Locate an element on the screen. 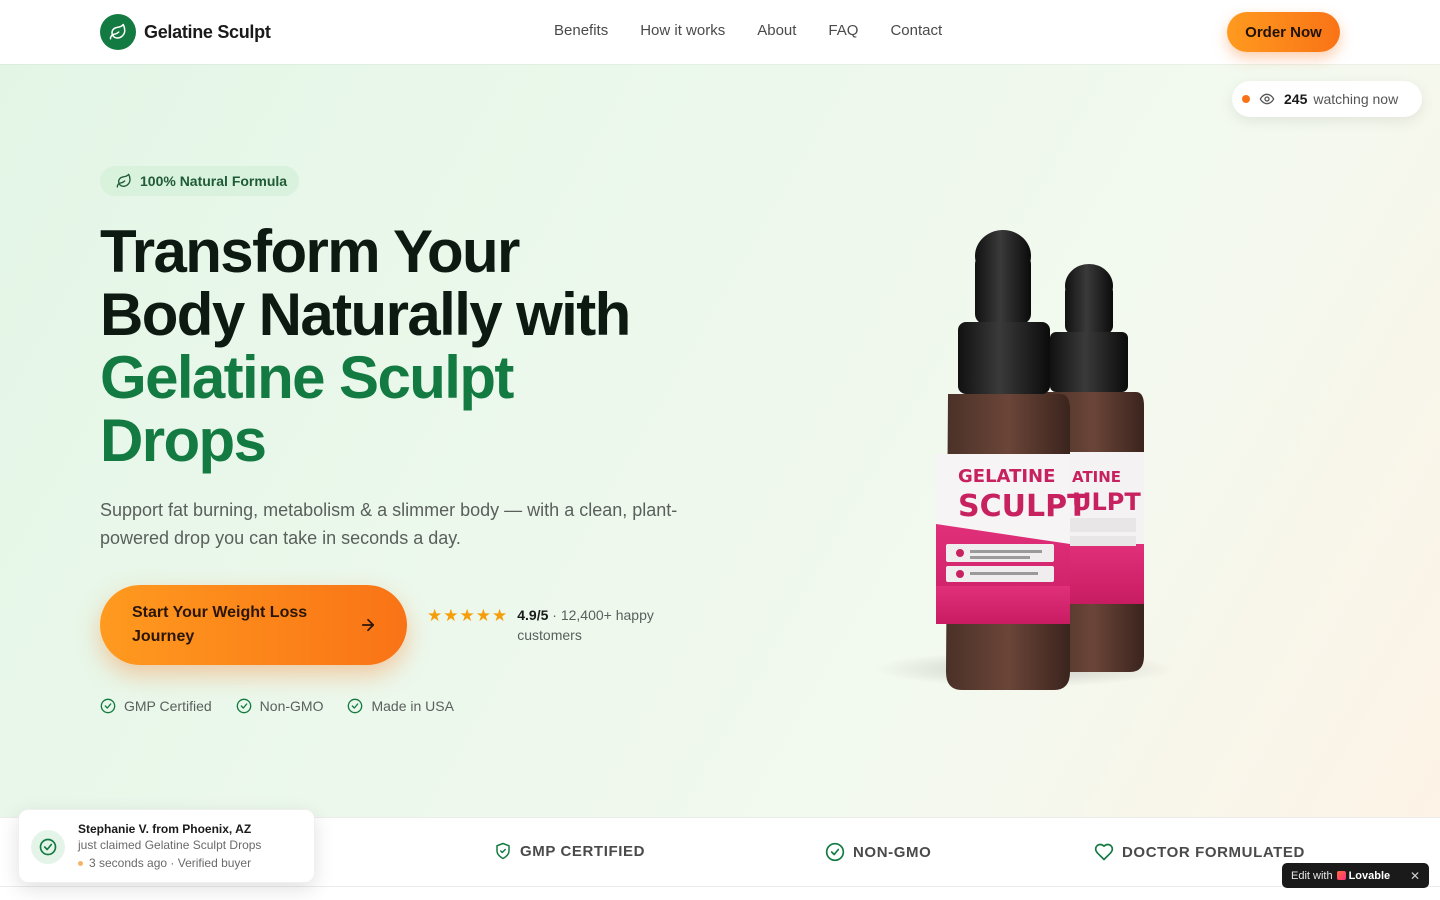  trust-gmp-certified: GMP CERTIFIED is located at coordinates (569, 851).